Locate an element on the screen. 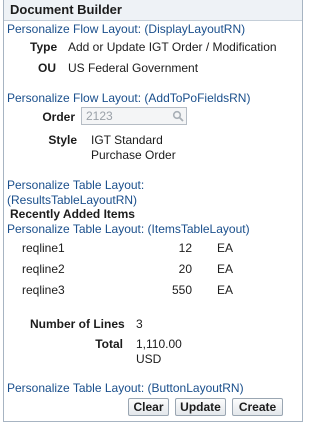 The image size is (320, 424). item-qty: 550 is located at coordinates (181, 290).